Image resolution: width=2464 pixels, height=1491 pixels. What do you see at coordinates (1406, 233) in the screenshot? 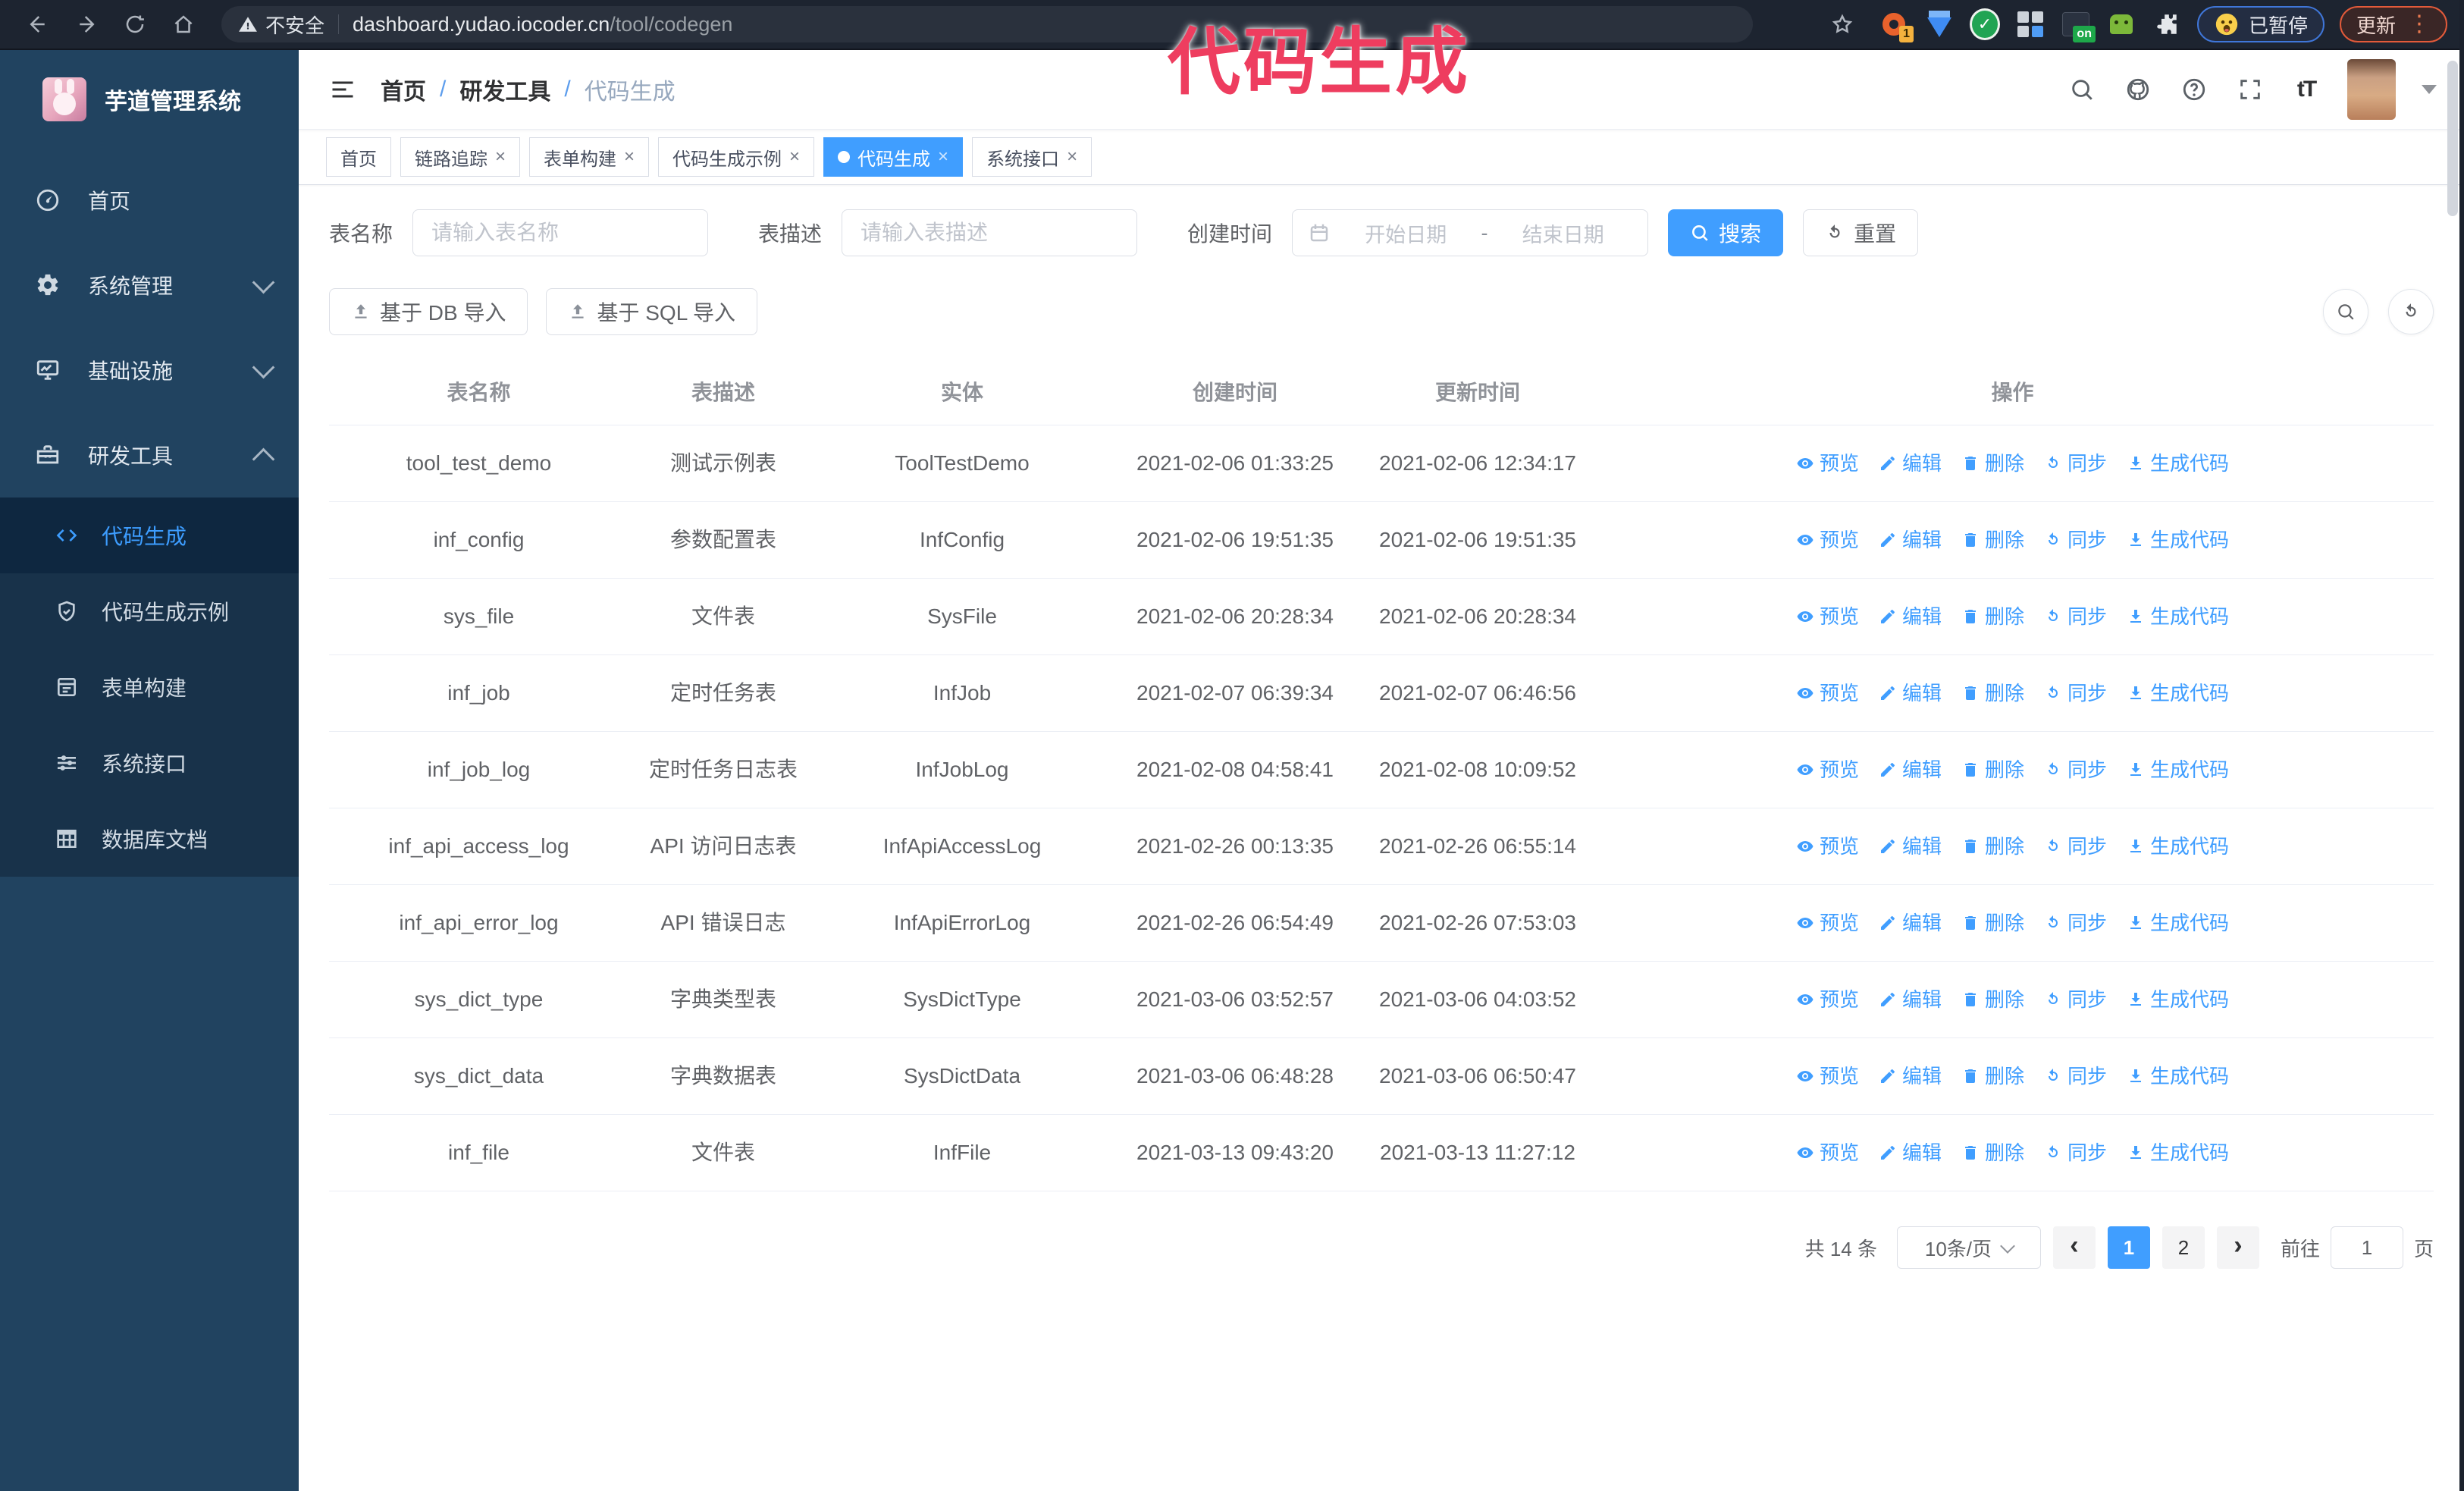
I see `date-start-placeholder: 开始日期` at bounding box center [1406, 233].